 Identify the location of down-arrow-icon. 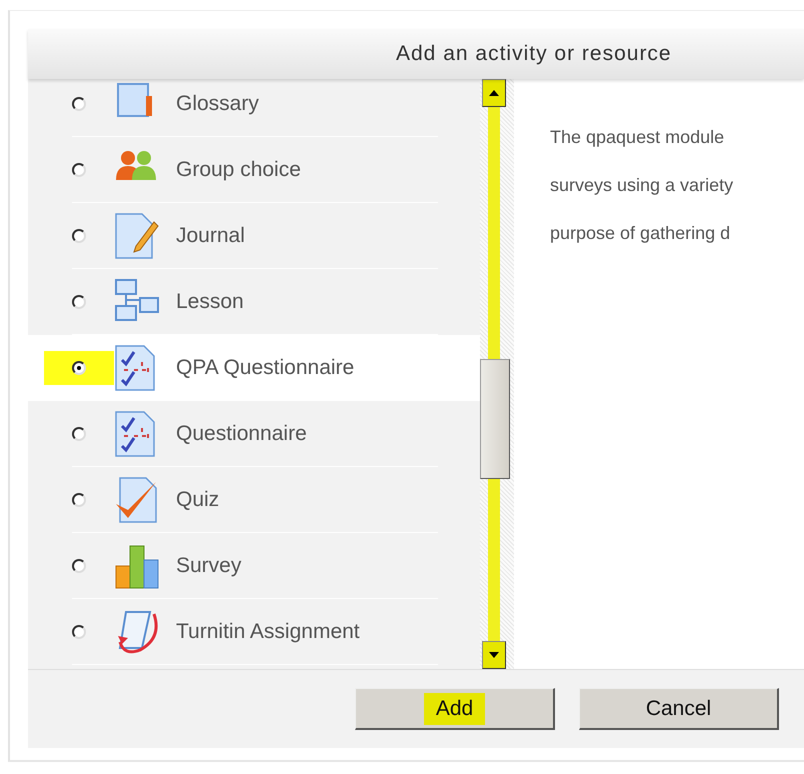
(494, 655).